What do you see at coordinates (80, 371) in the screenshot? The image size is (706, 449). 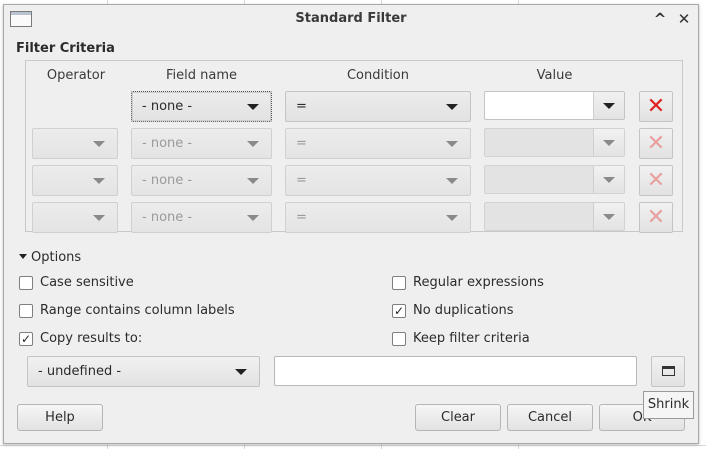 I see `destination-select-value: - undefined -` at bounding box center [80, 371].